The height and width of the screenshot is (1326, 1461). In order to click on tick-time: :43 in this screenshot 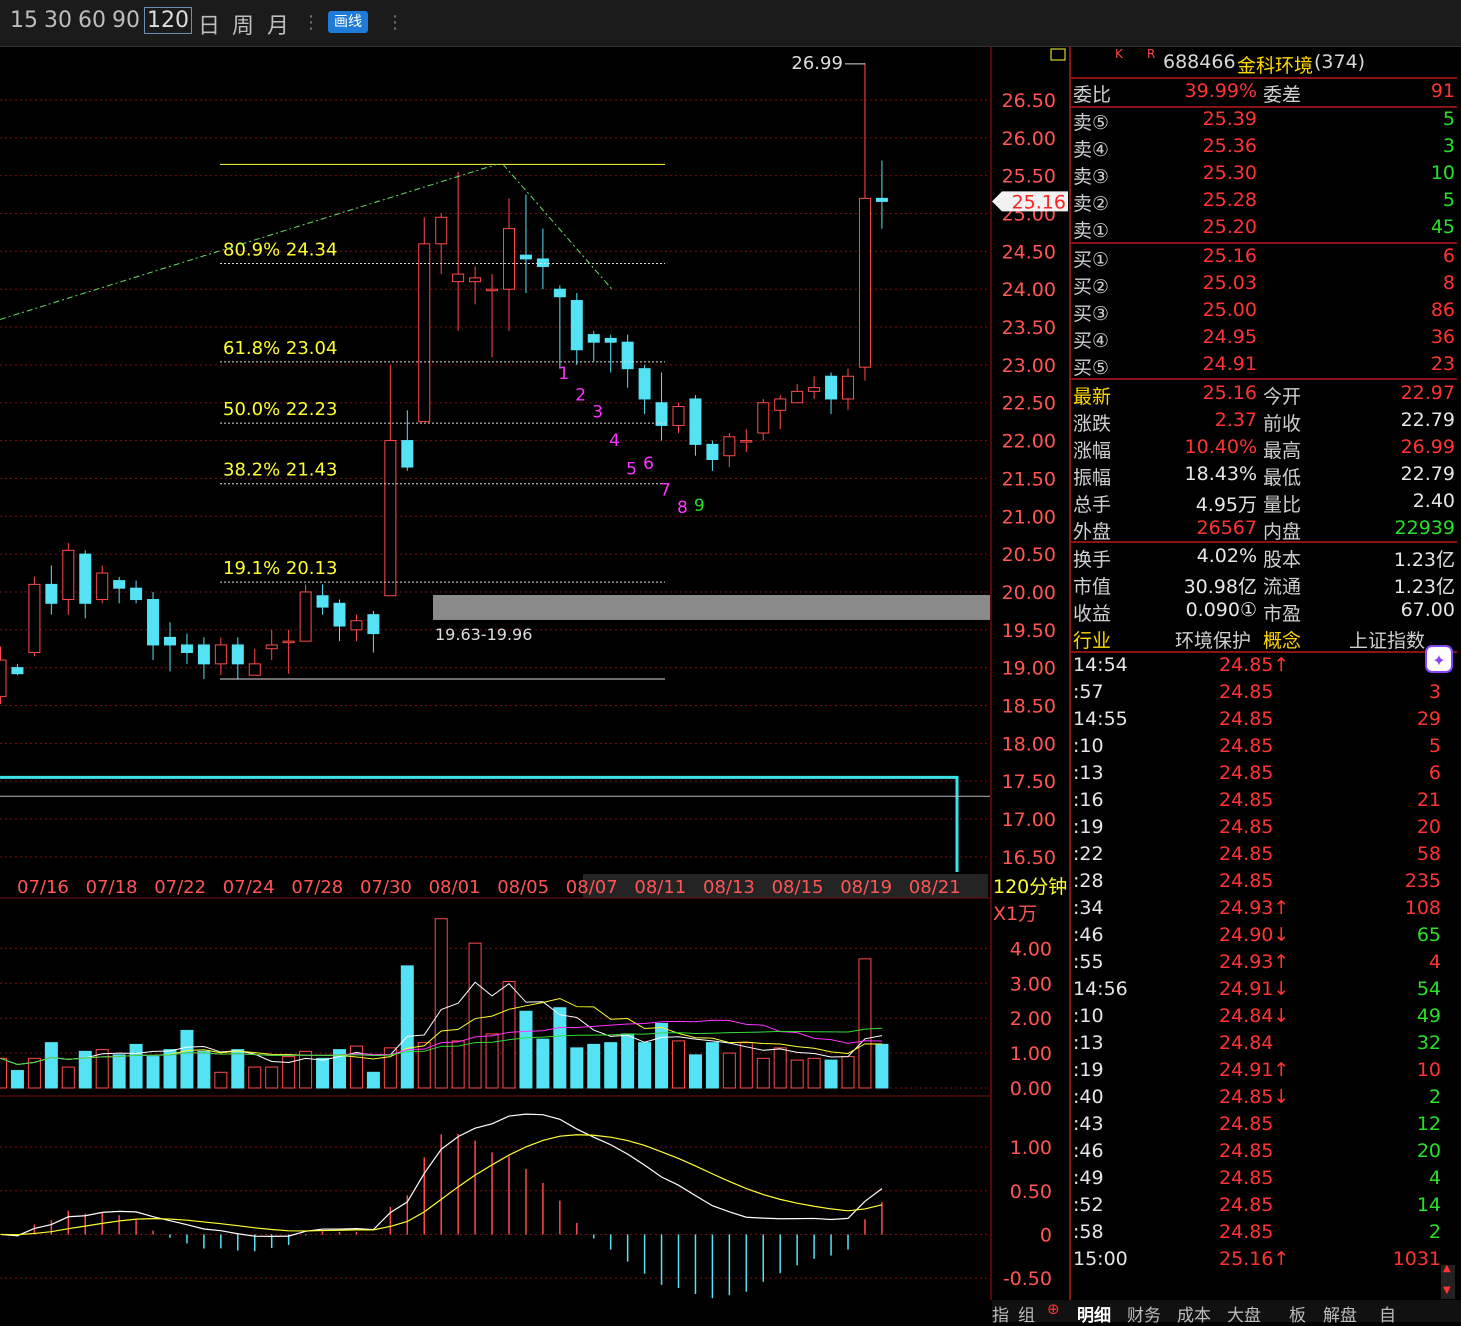, I will do `click(1088, 1124)`.